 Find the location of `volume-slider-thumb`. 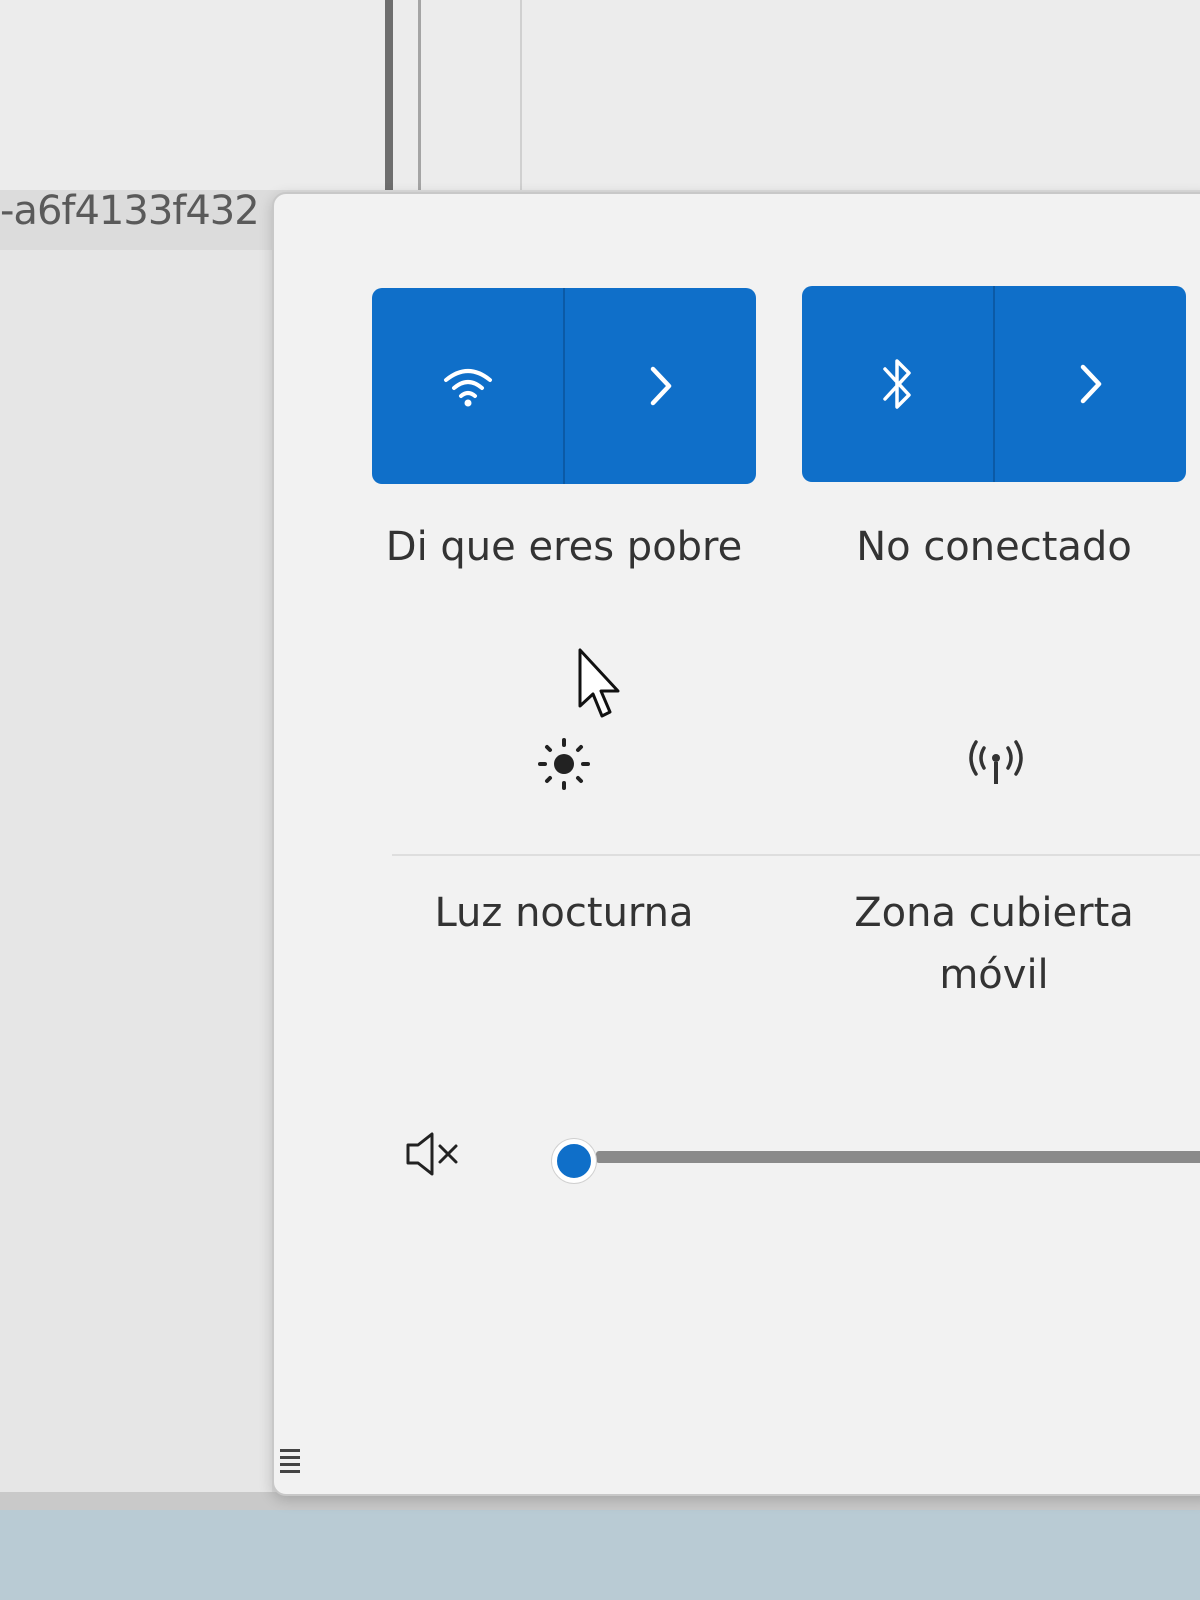

volume-slider-thumb is located at coordinates (574, 1161).